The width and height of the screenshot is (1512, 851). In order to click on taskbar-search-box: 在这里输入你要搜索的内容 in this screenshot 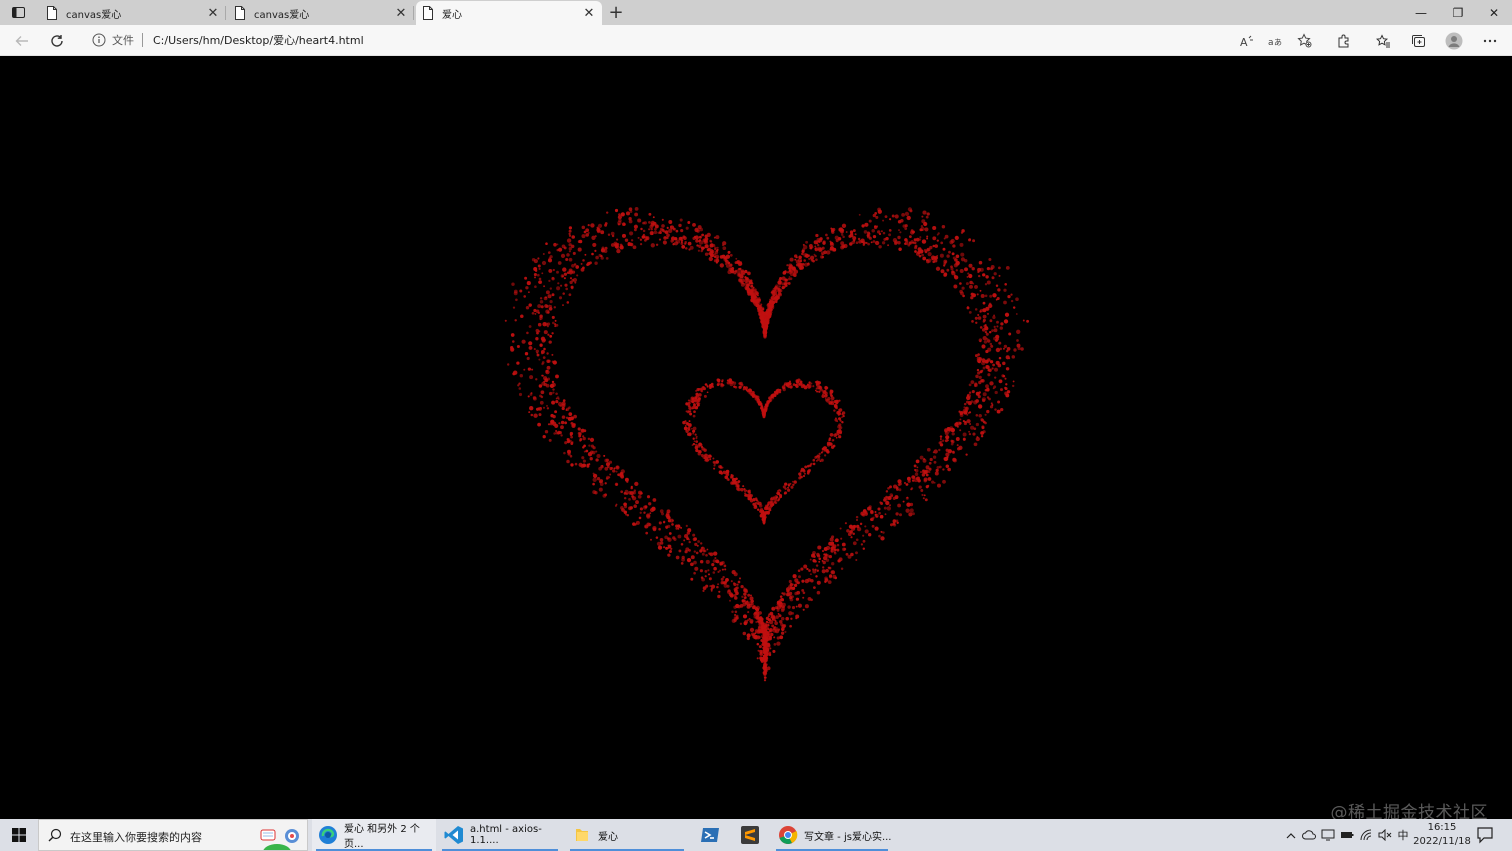, I will do `click(173, 835)`.